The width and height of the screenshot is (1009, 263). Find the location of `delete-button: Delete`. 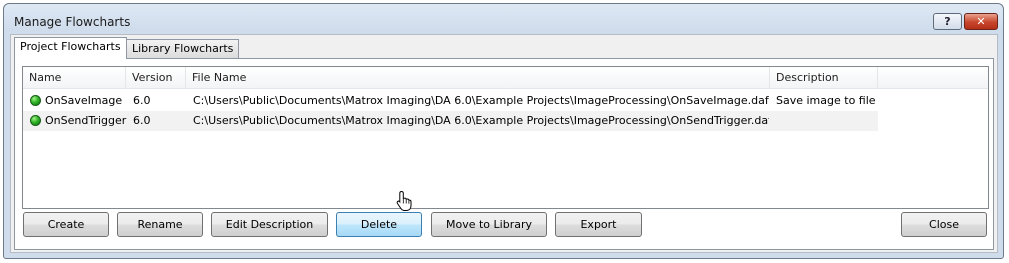

delete-button: Delete is located at coordinates (379, 224).